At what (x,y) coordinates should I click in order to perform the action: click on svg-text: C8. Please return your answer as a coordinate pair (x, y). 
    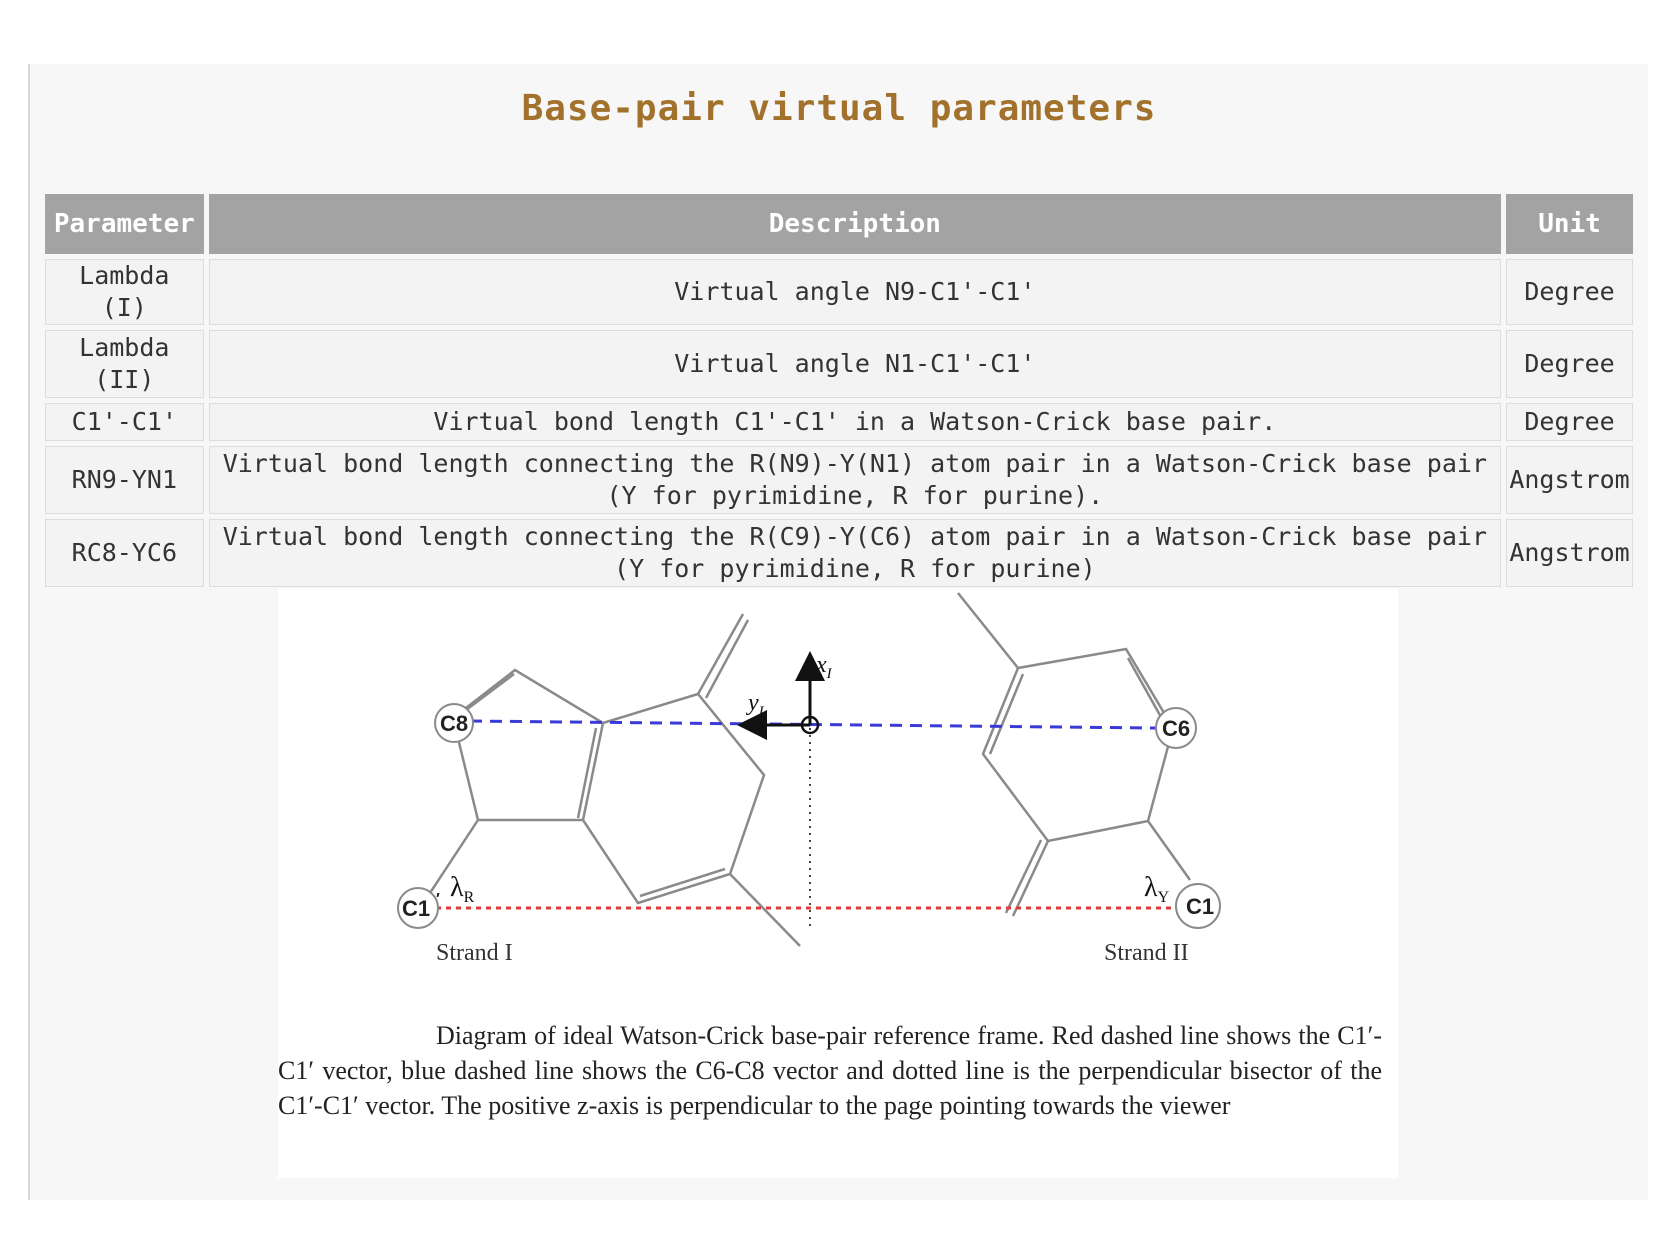
    Looking at the image, I should click on (454, 723).